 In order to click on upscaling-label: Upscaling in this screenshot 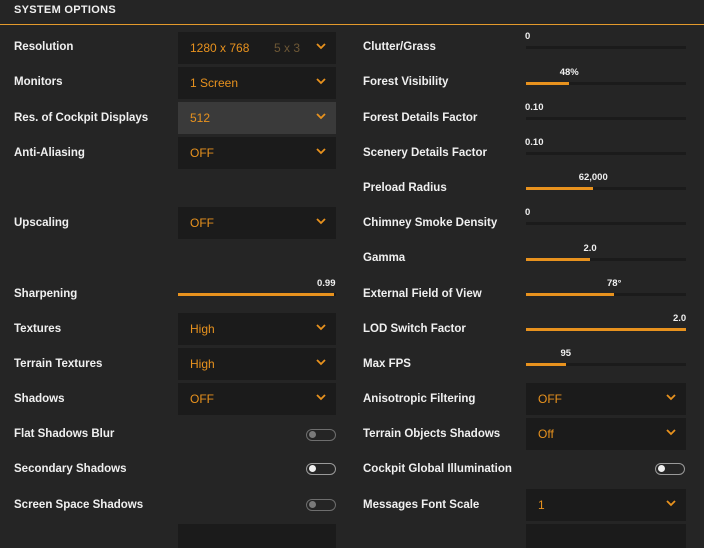, I will do `click(41, 223)`.